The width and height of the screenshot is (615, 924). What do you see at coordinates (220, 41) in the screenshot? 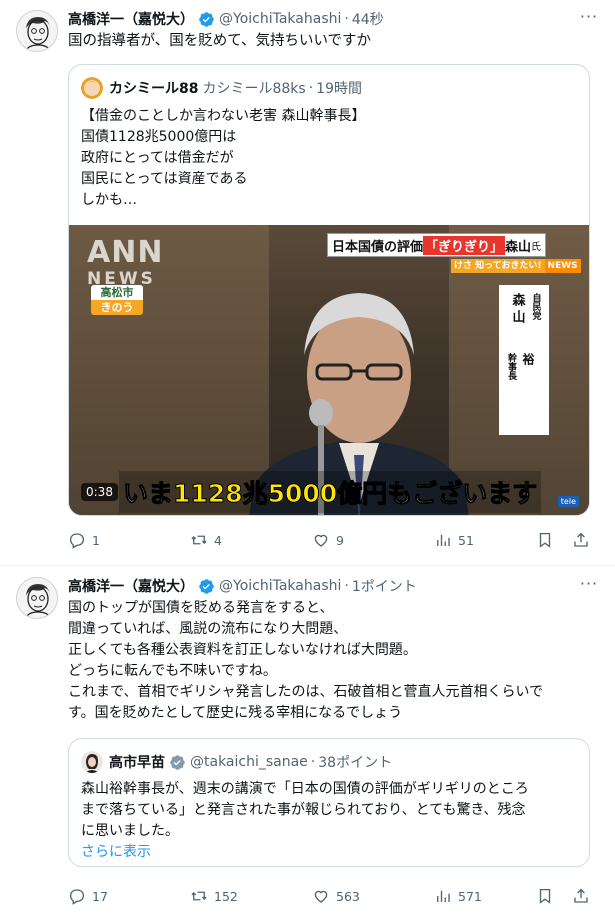
I see `tweet-text-line: 国の指導者が、国を貶めて、気持ちいいですか` at bounding box center [220, 41].